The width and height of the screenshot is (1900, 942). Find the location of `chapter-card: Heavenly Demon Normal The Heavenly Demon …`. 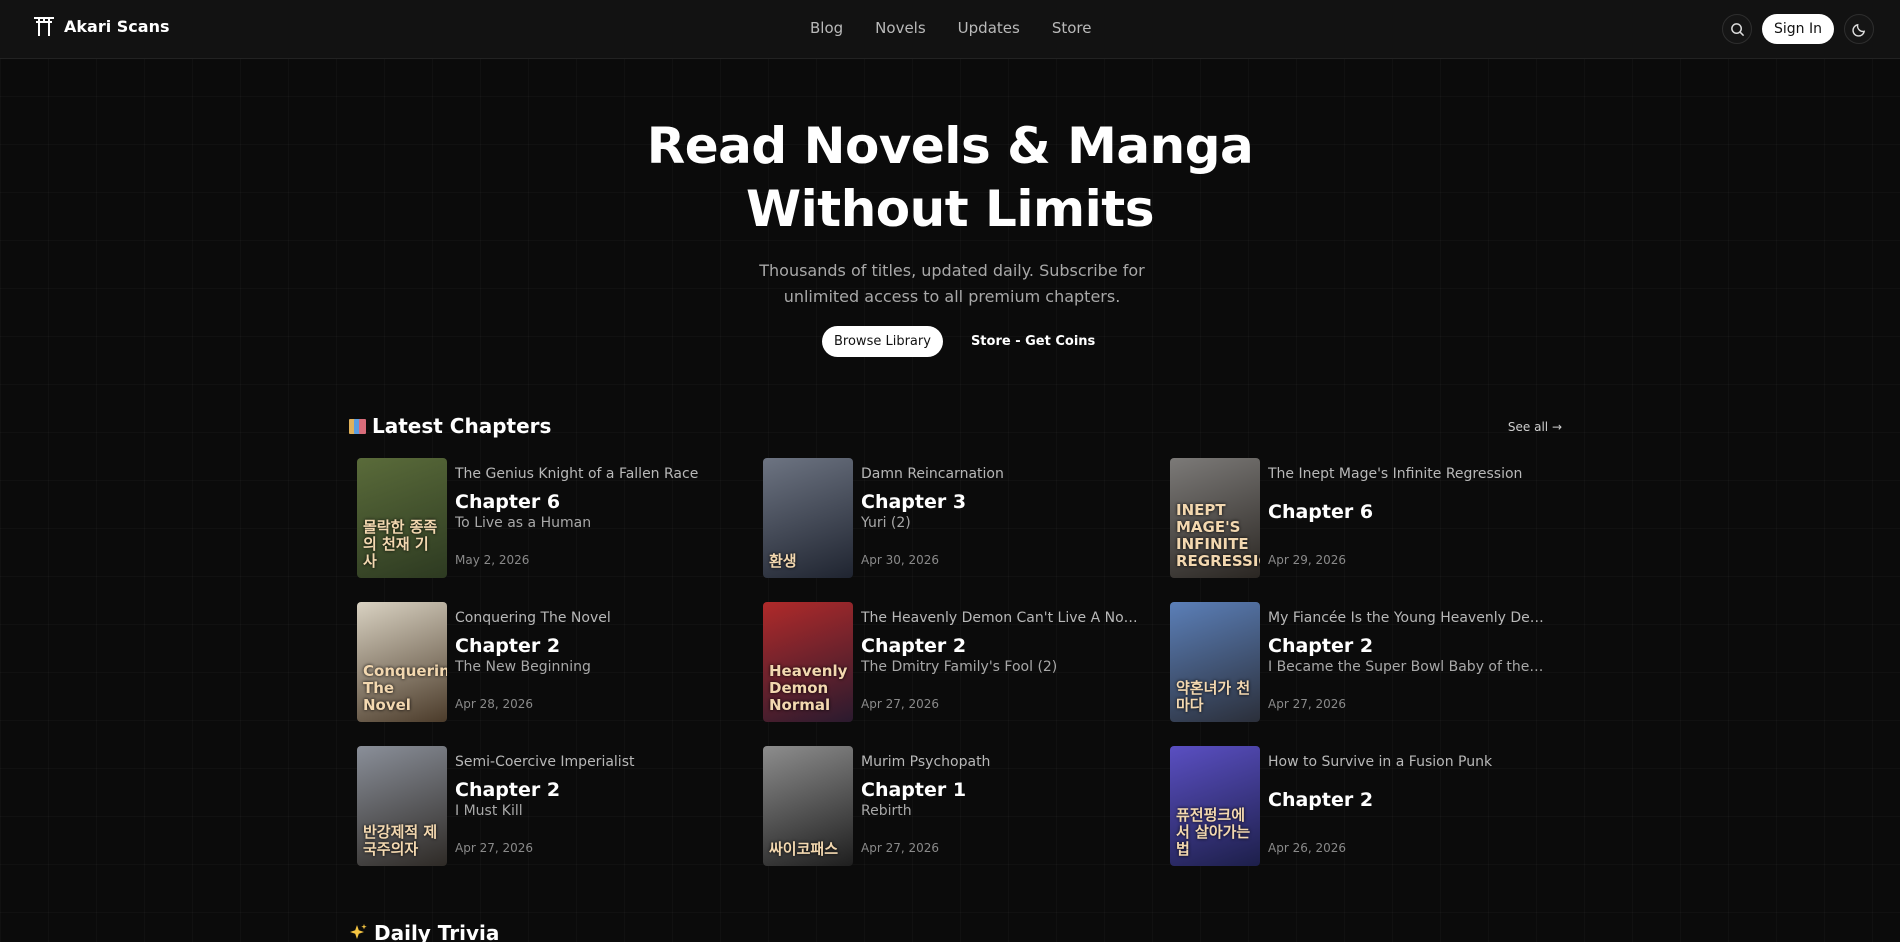

chapter-card: Heavenly Demon Normal The Heavenly Demon … is located at coordinates (953, 662).